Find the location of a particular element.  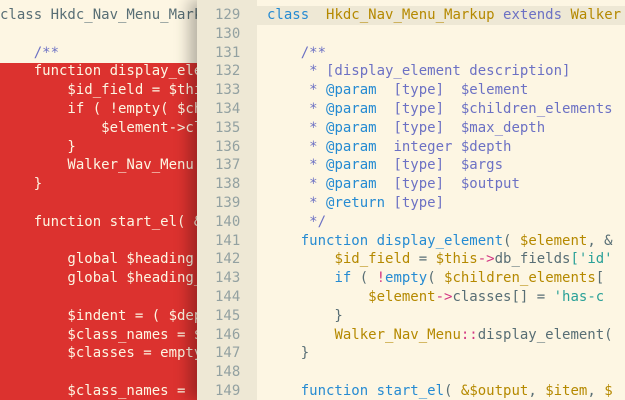

code-token: class is located at coordinates (288, 15).